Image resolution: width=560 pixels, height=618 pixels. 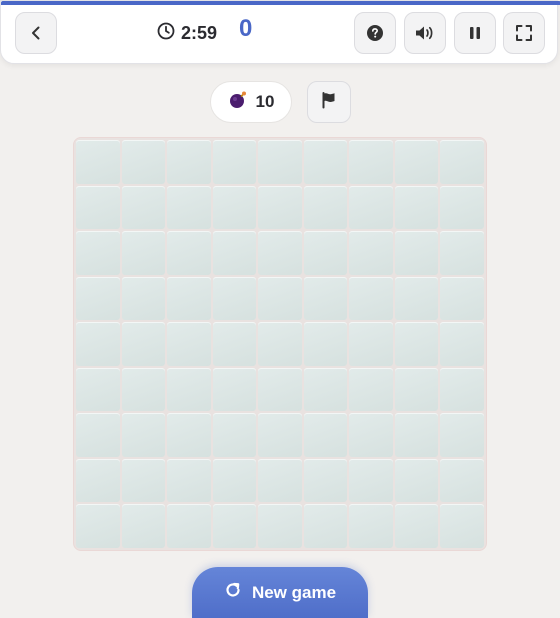 What do you see at coordinates (280, 3) in the screenshot?
I see `accent-line` at bounding box center [280, 3].